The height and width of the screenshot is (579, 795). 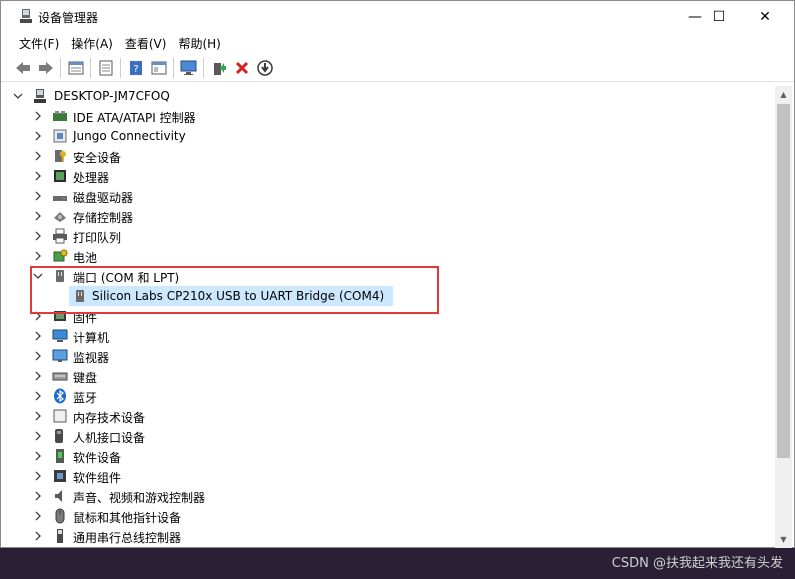 What do you see at coordinates (389, 116) in the screenshot?
I see `tree-item-ide: IDE ATA/ATAPI 控制器` at bounding box center [389, 116].